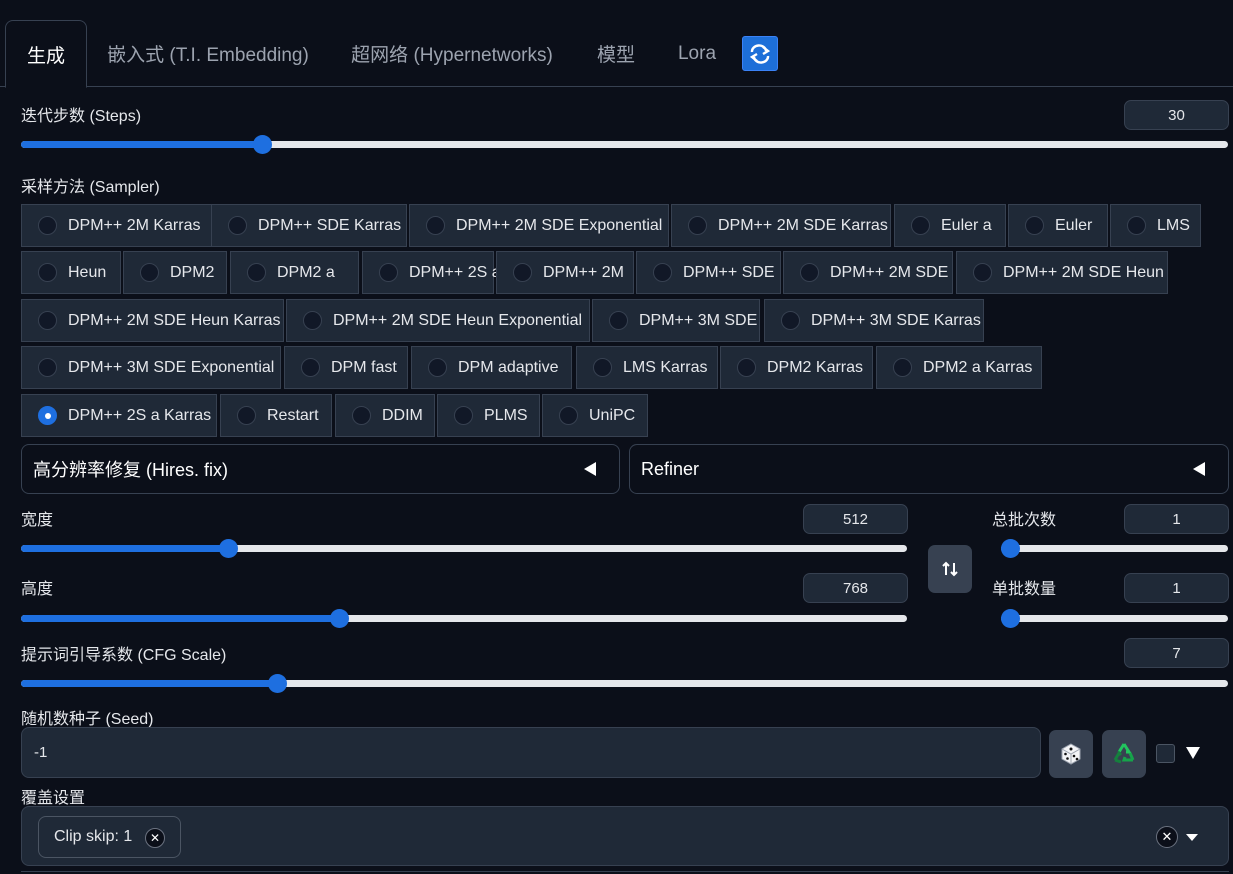  I want to click on override-settings-dropdown: Clip skip: 1 ✕ ✕, so click(625, 836).